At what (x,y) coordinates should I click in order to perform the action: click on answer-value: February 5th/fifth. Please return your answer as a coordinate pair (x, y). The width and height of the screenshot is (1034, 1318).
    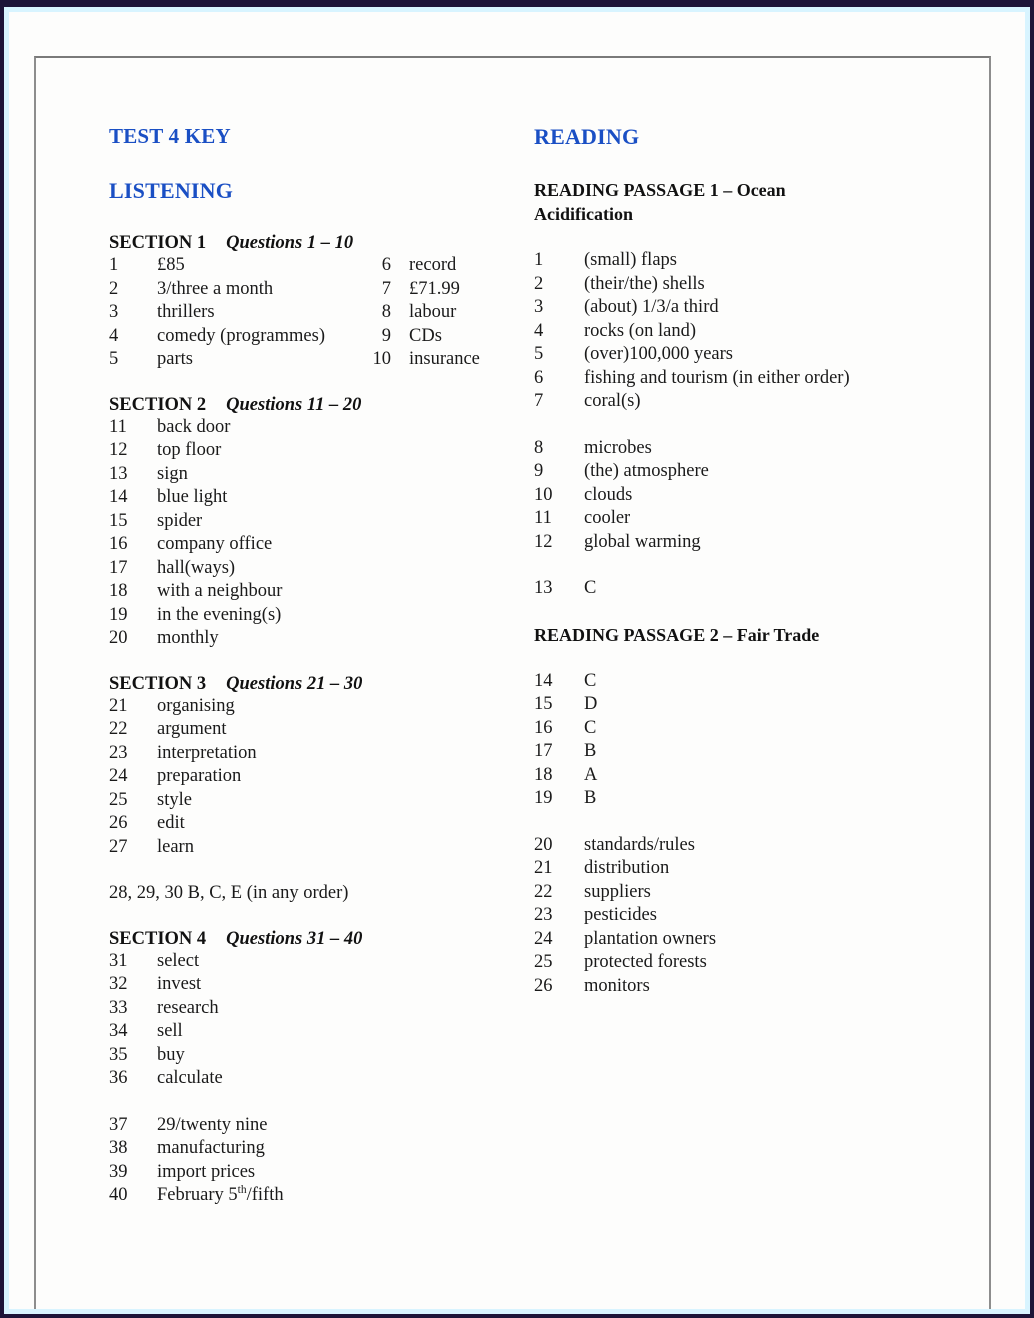
    Looking at the image, I should click on (333, 1196).